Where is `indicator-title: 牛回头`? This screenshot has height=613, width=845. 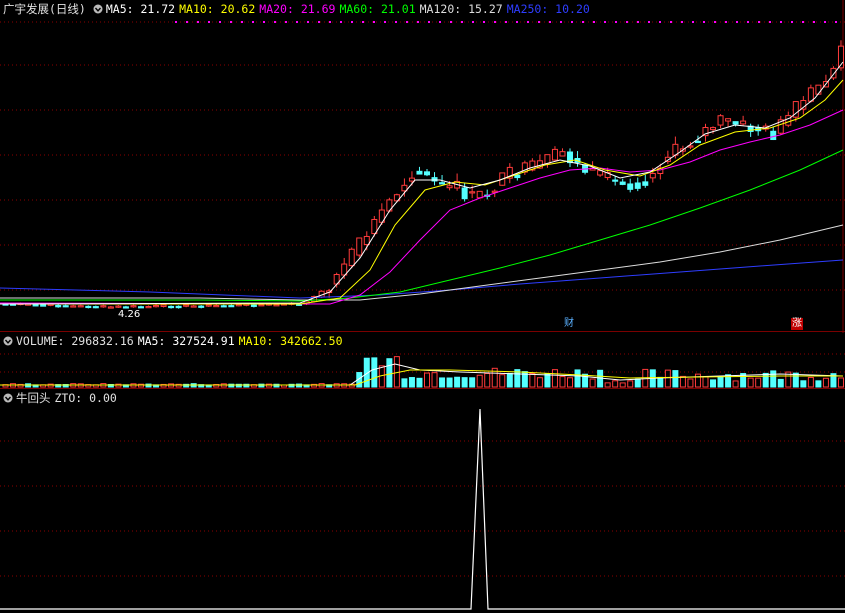
indicator-title: 牛回头 is located at coordinates (33, 398).